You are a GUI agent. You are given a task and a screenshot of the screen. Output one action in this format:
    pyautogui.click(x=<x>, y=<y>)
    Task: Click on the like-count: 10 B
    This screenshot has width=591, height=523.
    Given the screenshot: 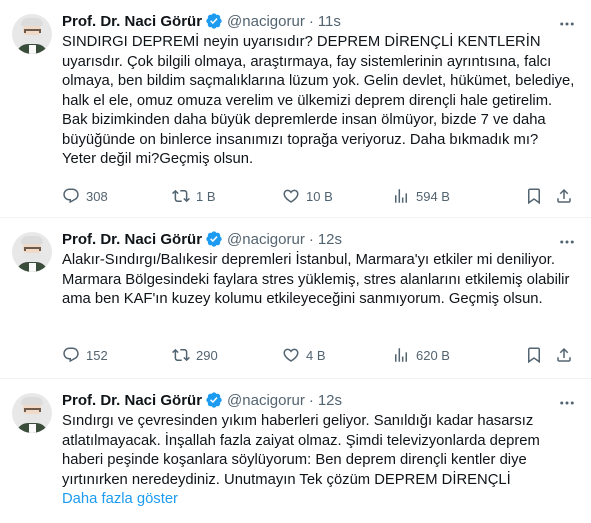 What is the action you would take?
    pyautogui.click(x=319, y=196)
    